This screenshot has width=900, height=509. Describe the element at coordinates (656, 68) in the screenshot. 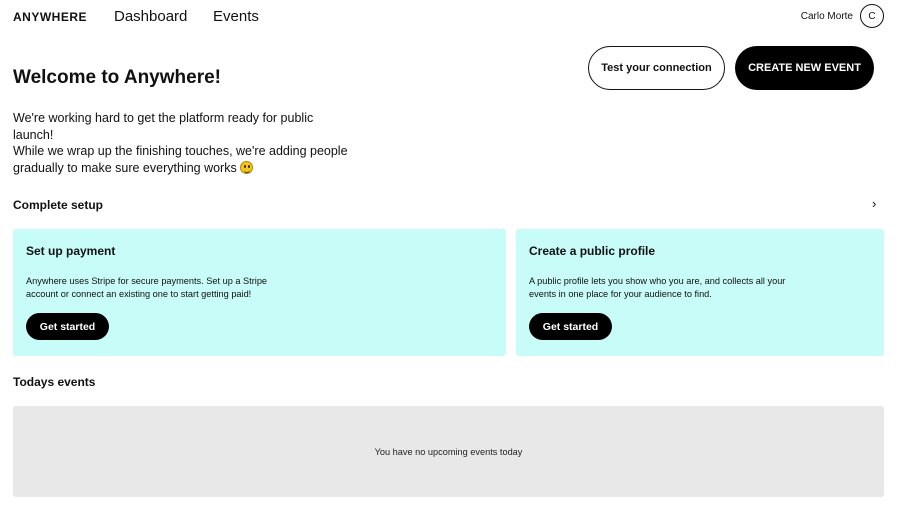

I see `test-connection-button: Test your connection` at that location.